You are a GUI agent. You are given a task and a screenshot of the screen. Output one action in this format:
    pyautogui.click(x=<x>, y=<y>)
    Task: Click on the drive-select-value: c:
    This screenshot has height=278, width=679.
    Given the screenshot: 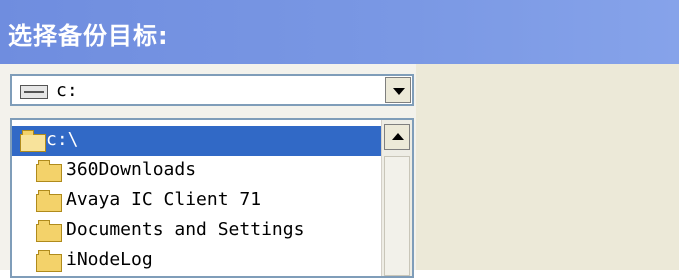 What is the action you would take?
    pyautogui.click(x=67, y=90)
    